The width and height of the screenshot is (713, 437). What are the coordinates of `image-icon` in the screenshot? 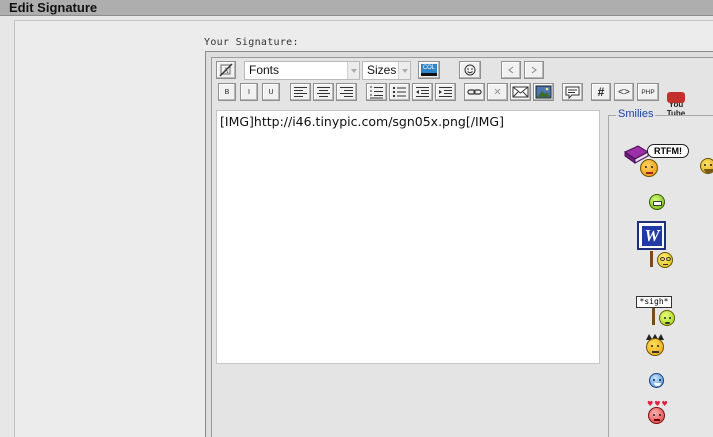 It's located at (543, 92).